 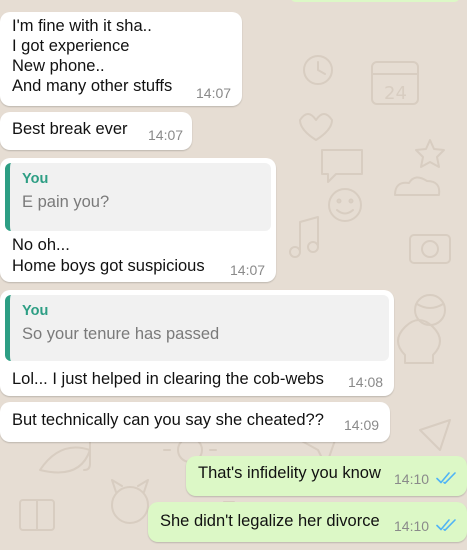 What do you see at coordinates (71, 46) in the screenshot?
I see `message-line: I got experience` at bounding box center [71, 46].